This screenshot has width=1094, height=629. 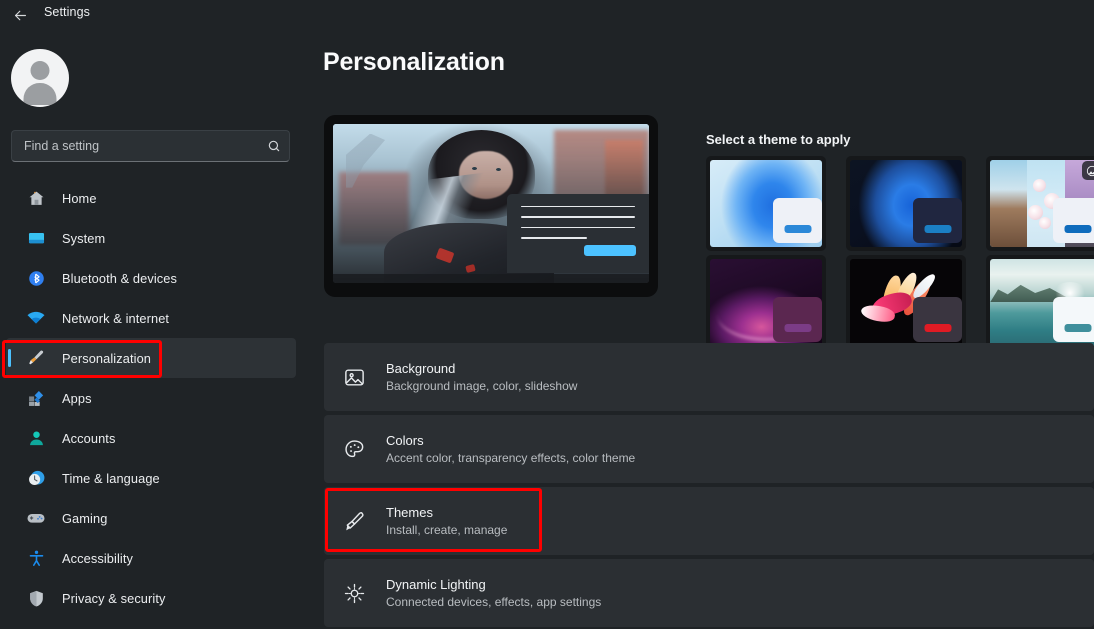 What do you see at coordinates (135, 146) in the screenshot?
I see `search-input` at bounding box center [135, 146].